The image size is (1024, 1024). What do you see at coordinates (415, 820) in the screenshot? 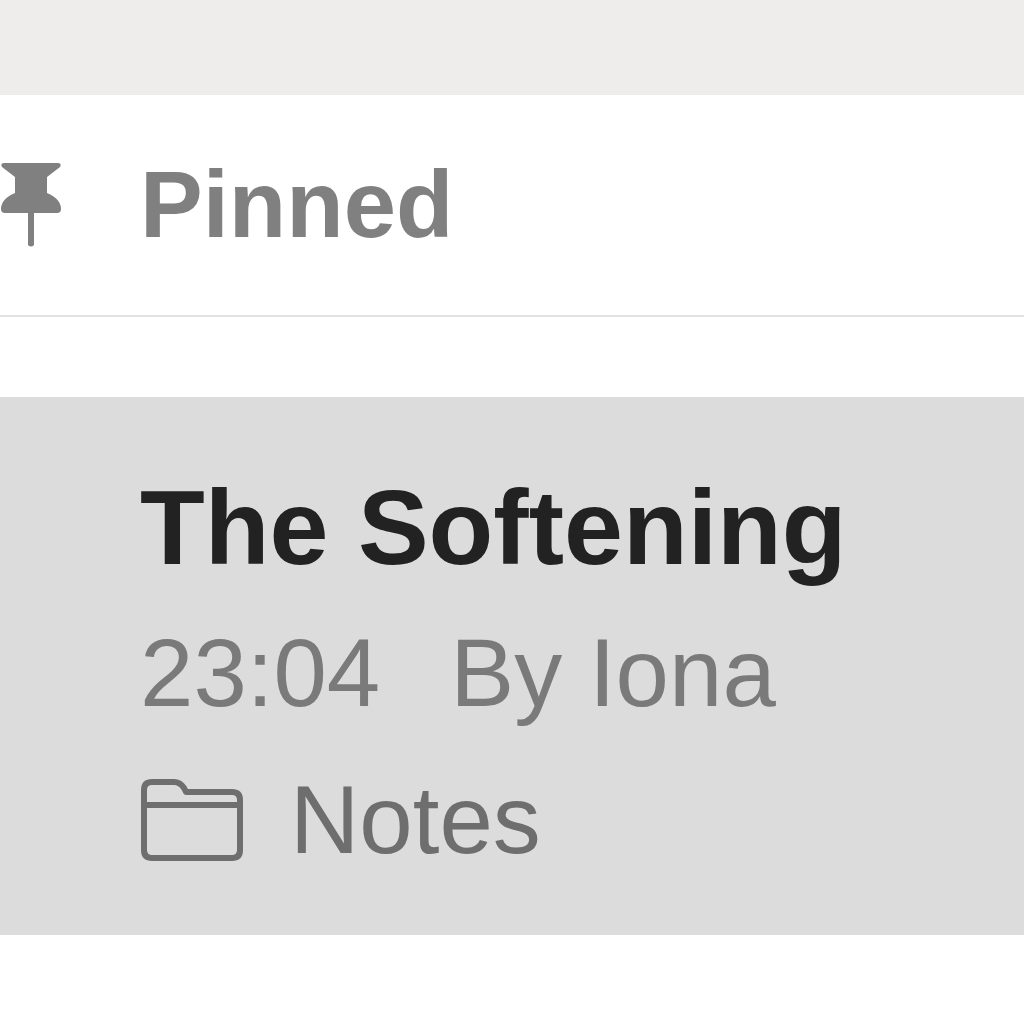
I see `folder-name: Notes` at bounding box center [415, 820].